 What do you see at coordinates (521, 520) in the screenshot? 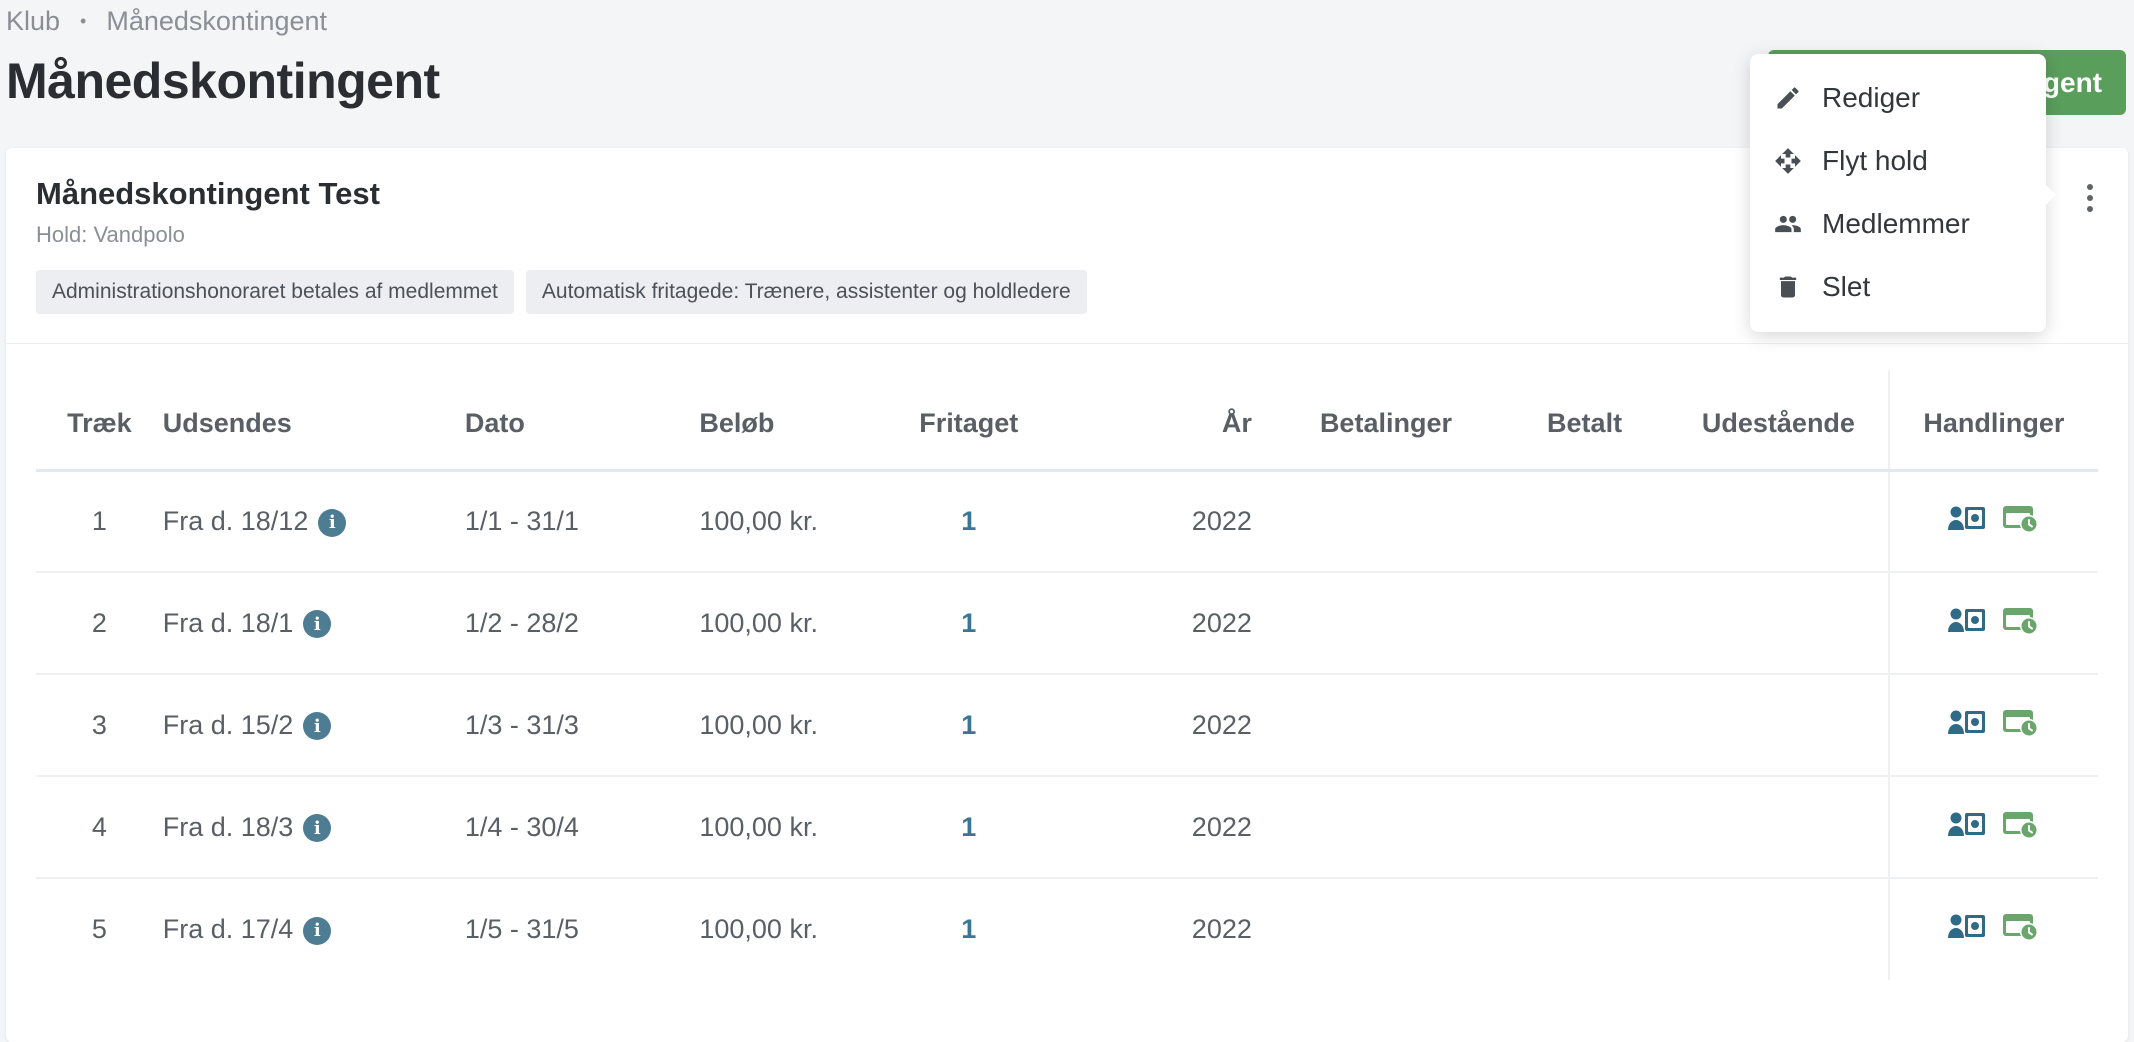
I see `cell-dato-text: 1/1 - 31/1` at bounding box center [521, 520].